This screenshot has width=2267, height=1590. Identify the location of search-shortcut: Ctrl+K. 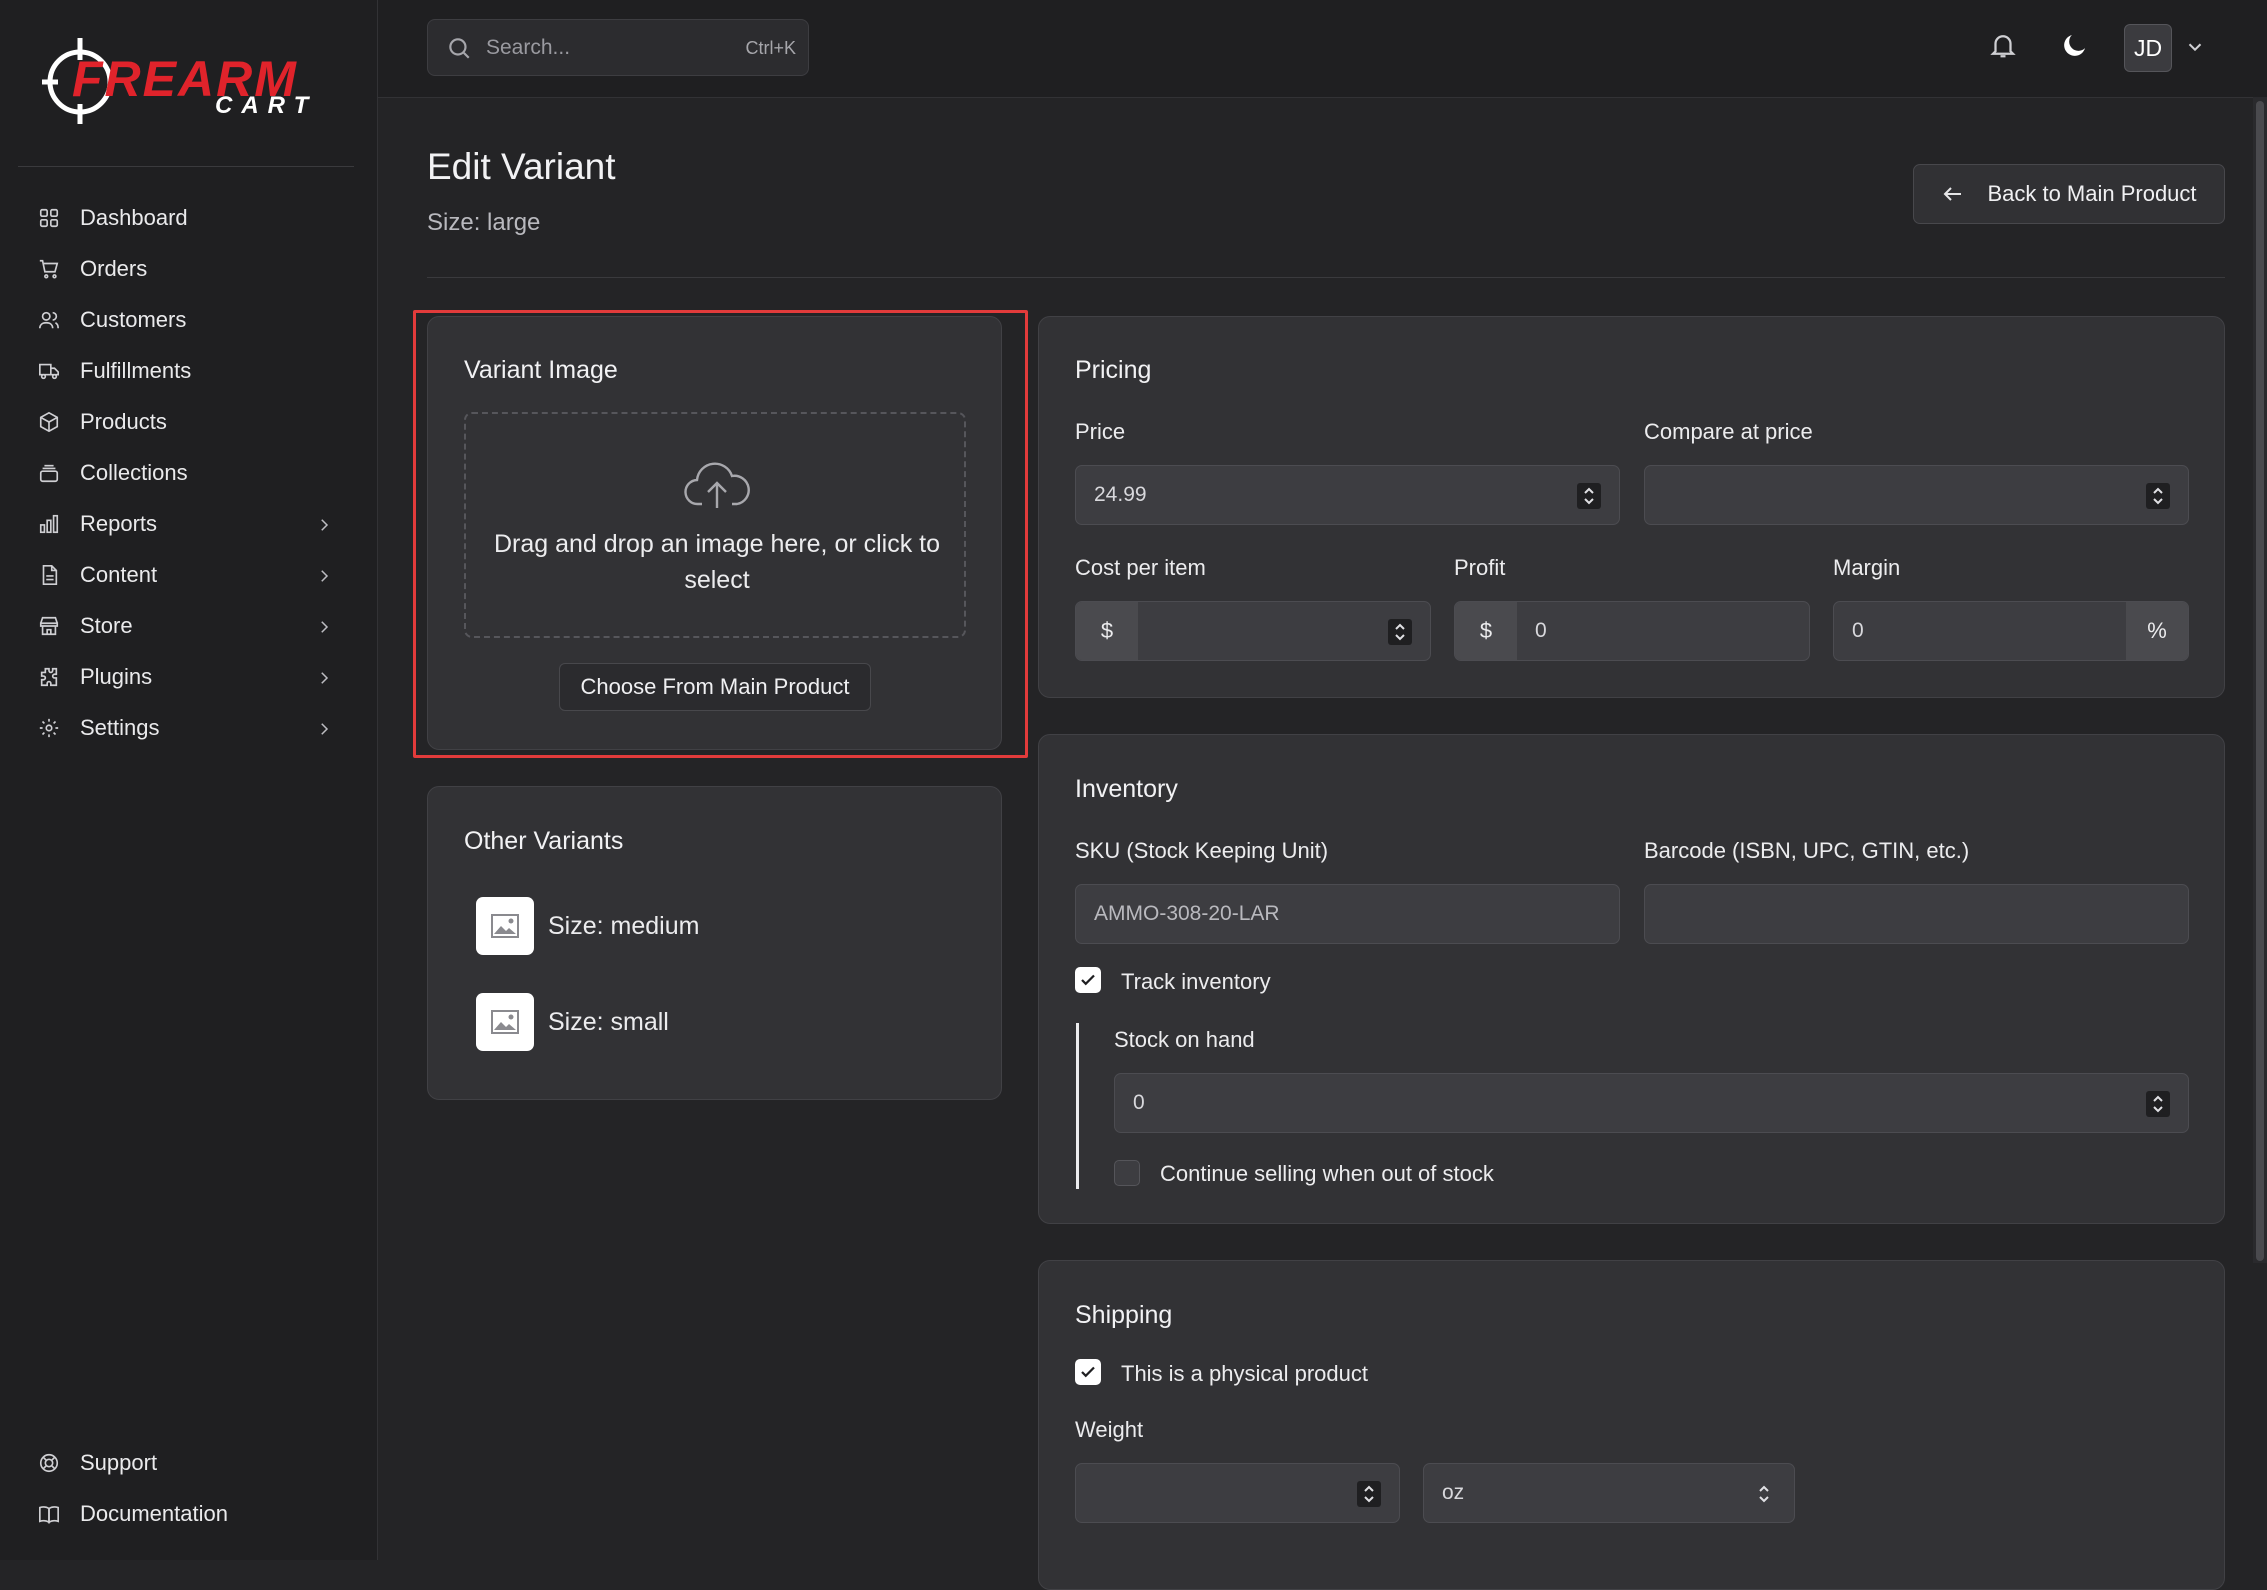
(770, 48).